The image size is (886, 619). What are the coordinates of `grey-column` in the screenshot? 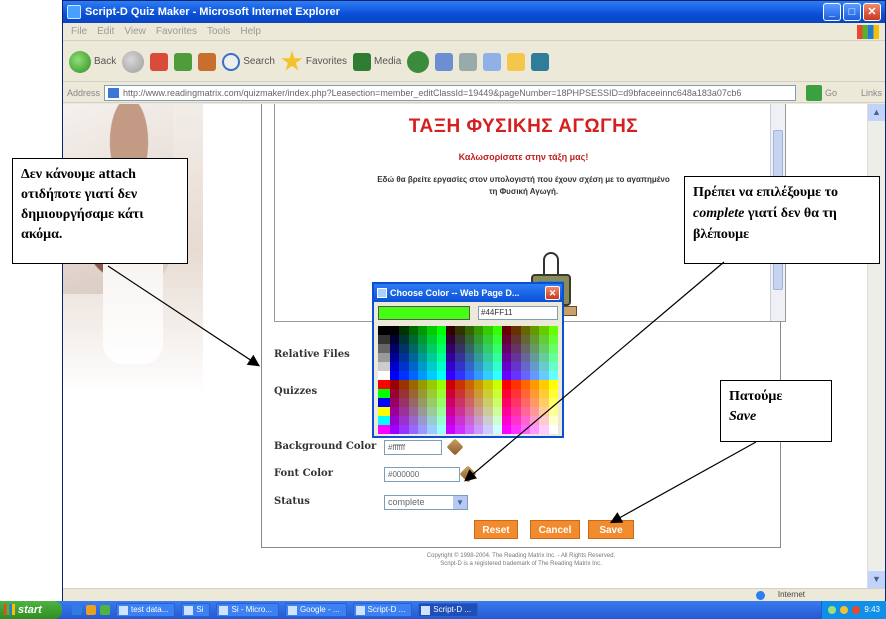 It's located at (384, 380).